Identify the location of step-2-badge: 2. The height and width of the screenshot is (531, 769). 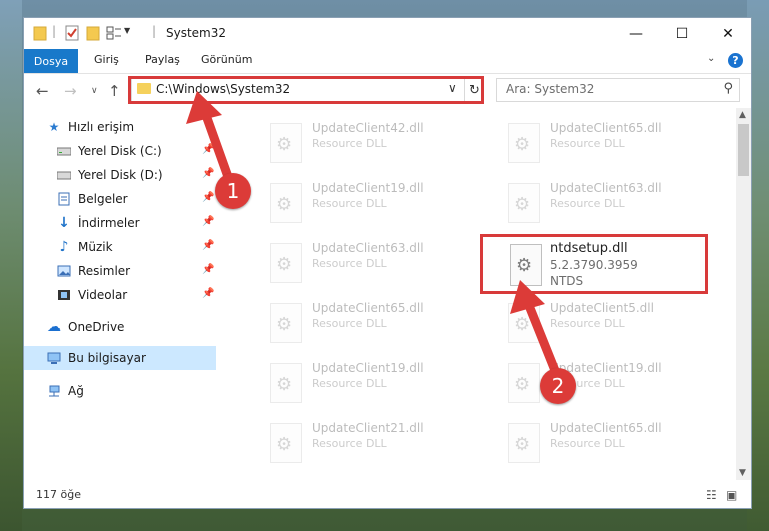
(558, 386).